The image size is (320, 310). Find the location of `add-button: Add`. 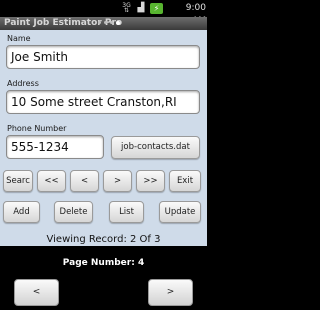

add-button: Add is located at coordinates (21, 212).